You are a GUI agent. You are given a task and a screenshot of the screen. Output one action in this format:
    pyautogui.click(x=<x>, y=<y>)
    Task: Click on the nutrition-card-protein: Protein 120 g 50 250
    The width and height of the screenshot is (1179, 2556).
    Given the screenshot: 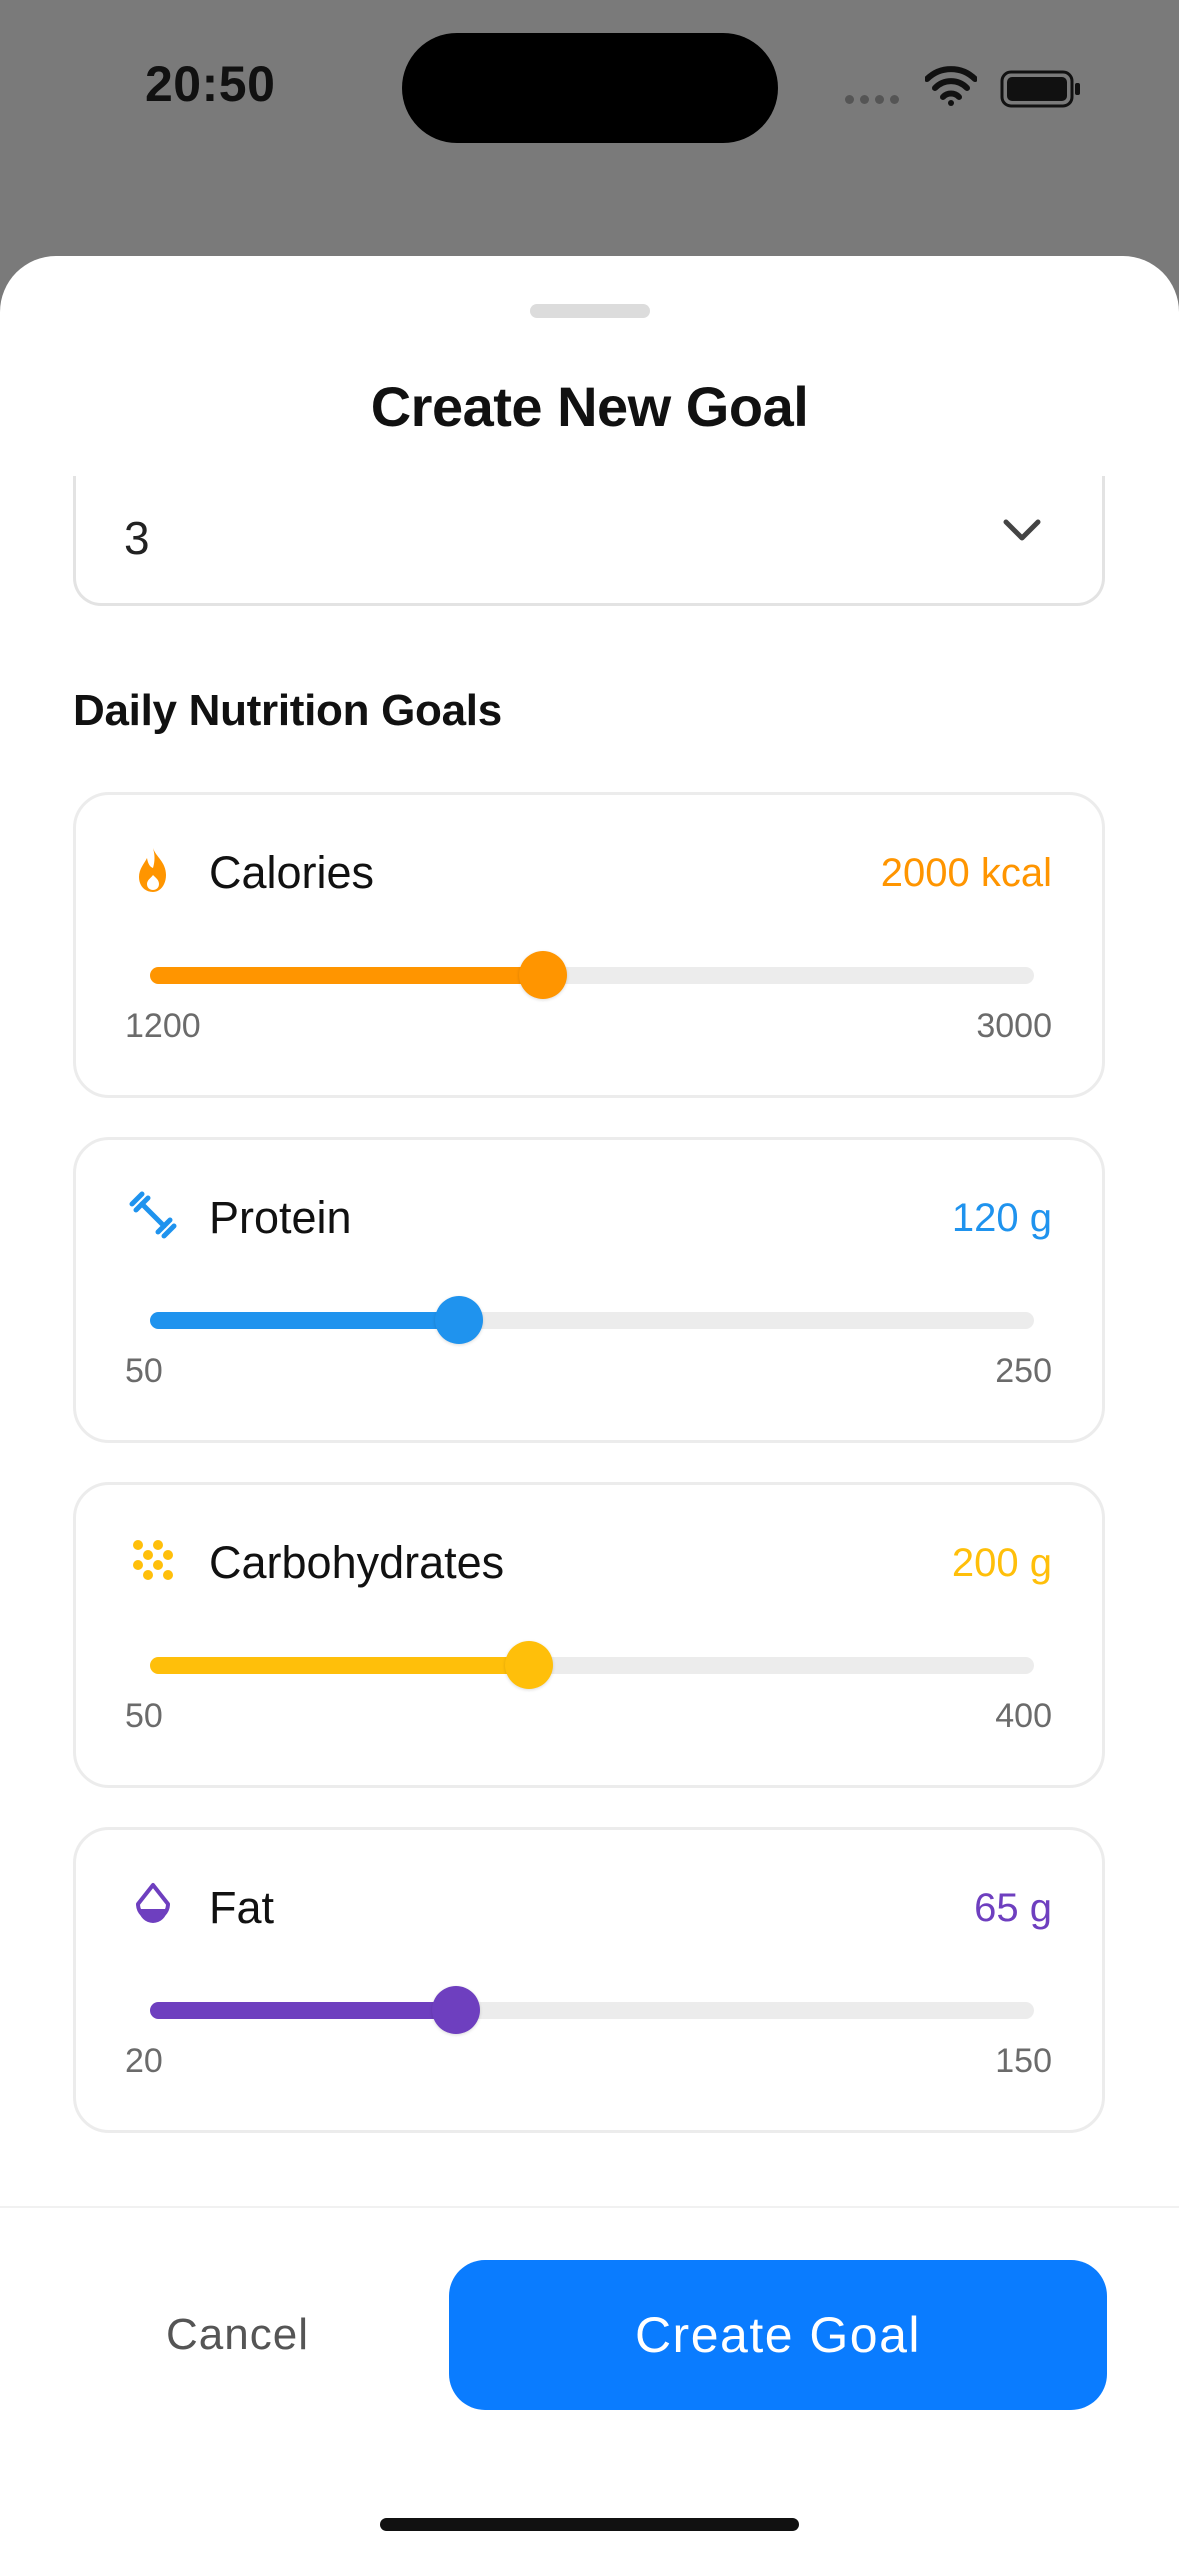 What is the action you would take?
    pyautogui.click(x=589, y=1290)
    